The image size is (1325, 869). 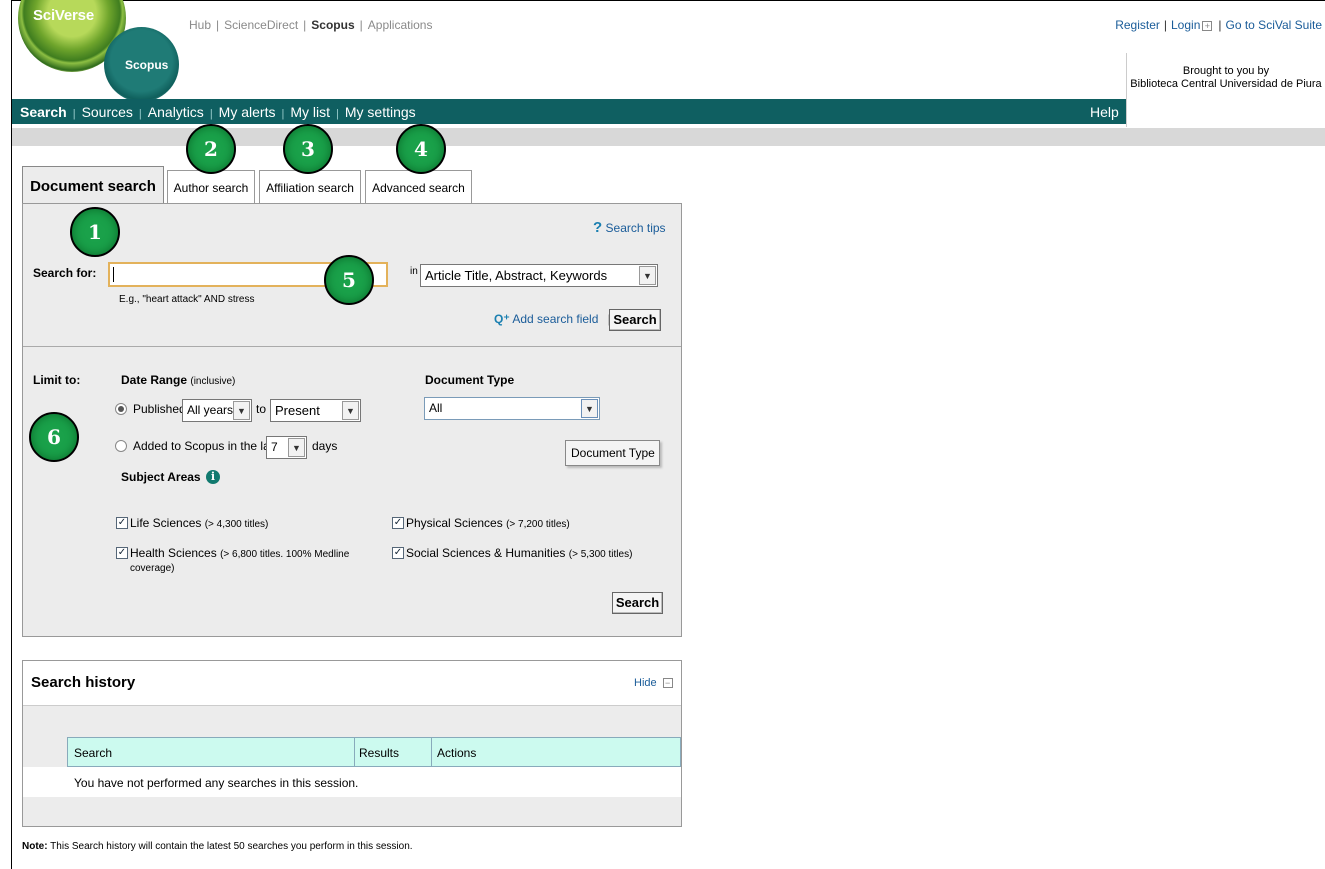 I want to click on scival-link: Go to SciVal Suite, so click(x=1274, y=25).